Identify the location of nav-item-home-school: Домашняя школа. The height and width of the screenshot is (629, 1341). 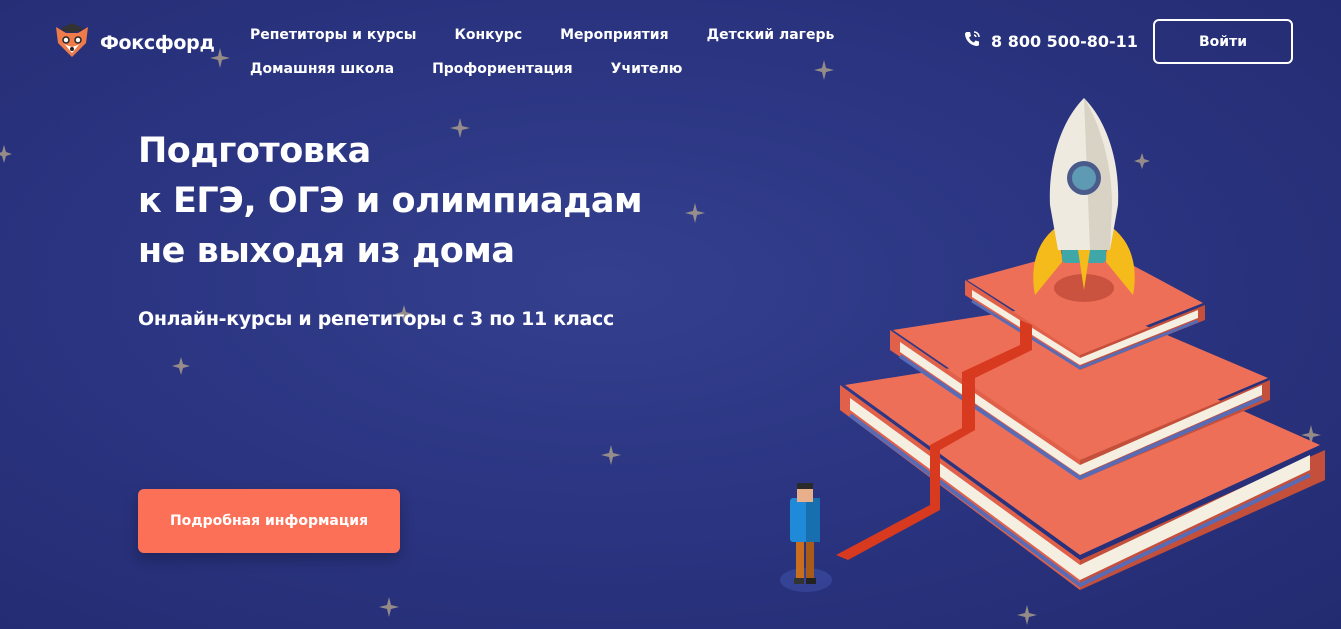
(322, 69).